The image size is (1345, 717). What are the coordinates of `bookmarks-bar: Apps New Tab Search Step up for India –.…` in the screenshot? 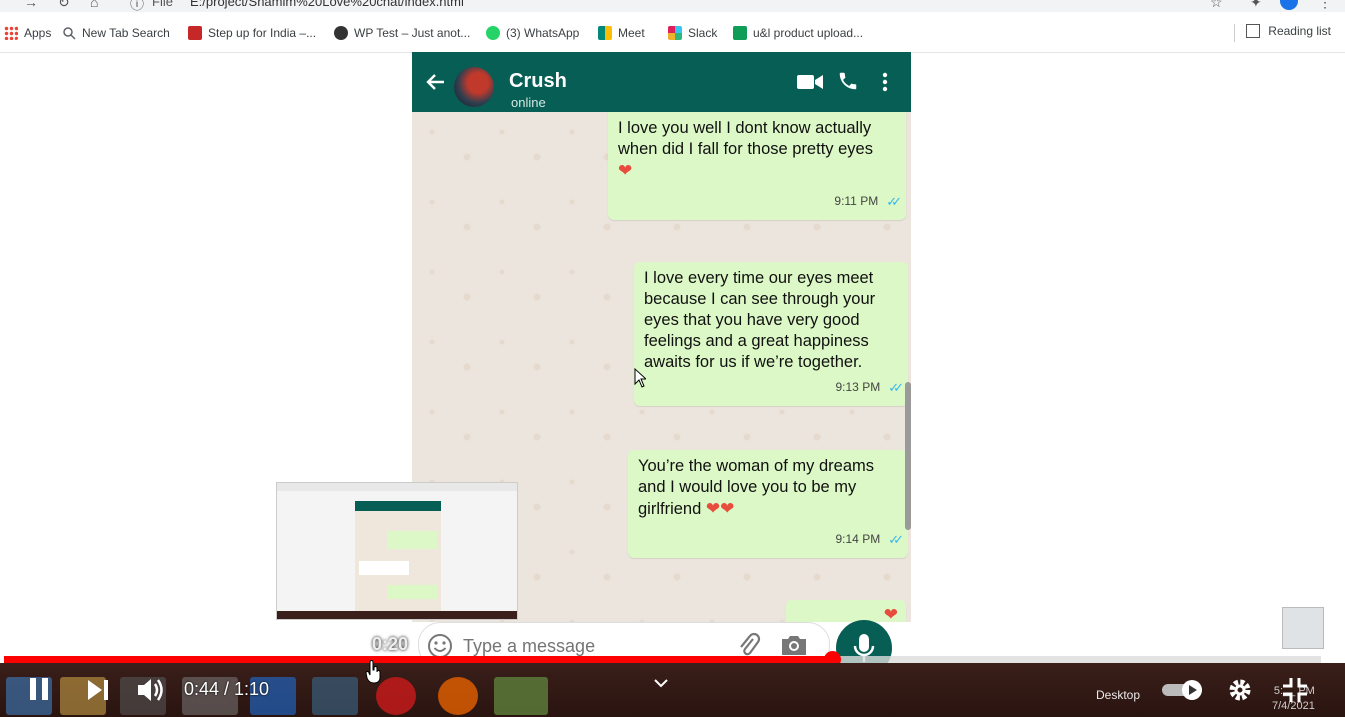 It's located at (672, 32).